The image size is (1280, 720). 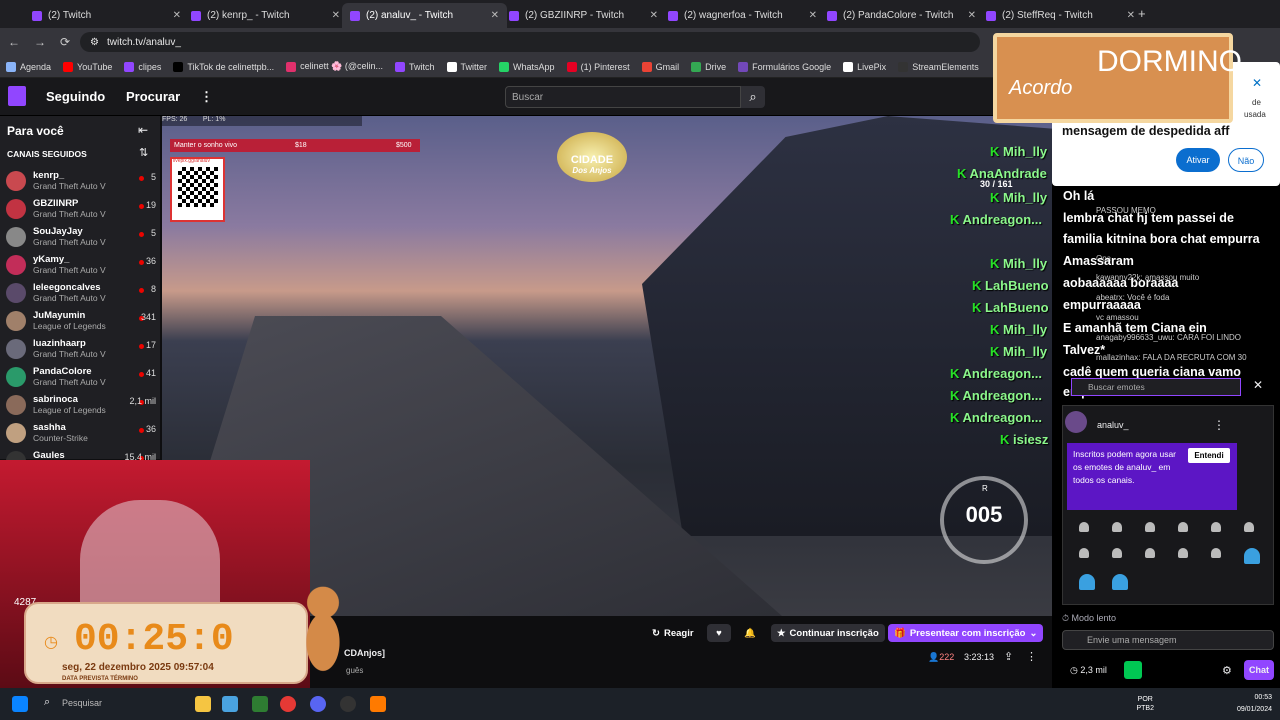 What do you see at coordinates (318, 704) in the screenshot?
I see `discord-icon` at bounding box center [318, 704].